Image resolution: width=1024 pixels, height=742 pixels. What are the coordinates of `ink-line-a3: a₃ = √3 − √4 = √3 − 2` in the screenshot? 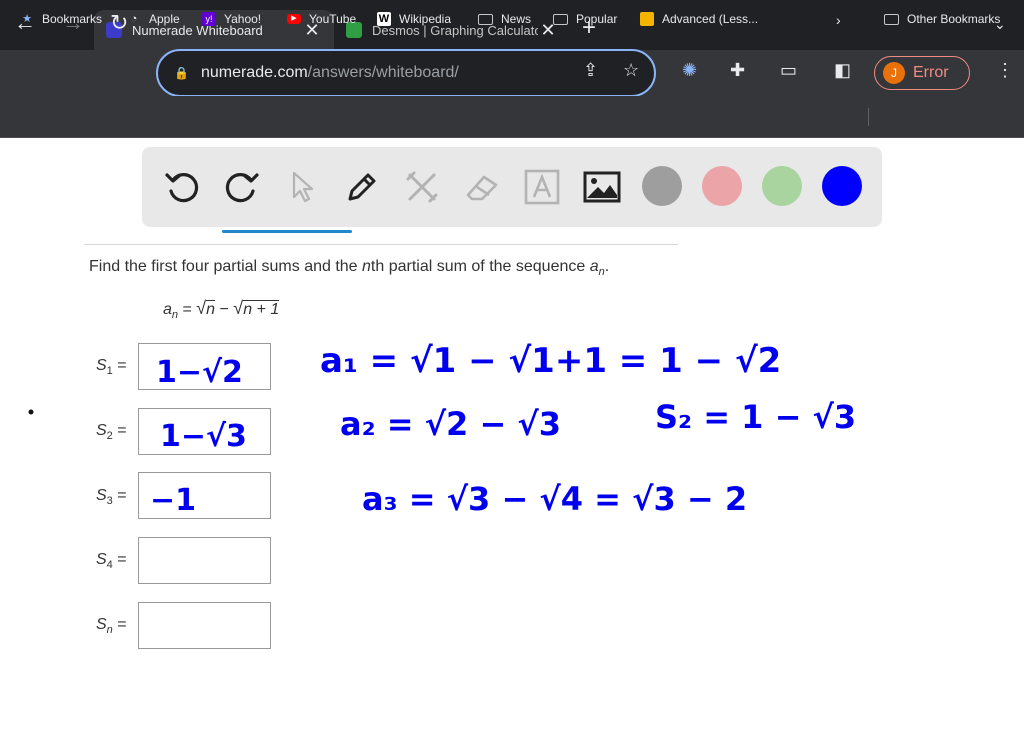 It's located at (554, 499).